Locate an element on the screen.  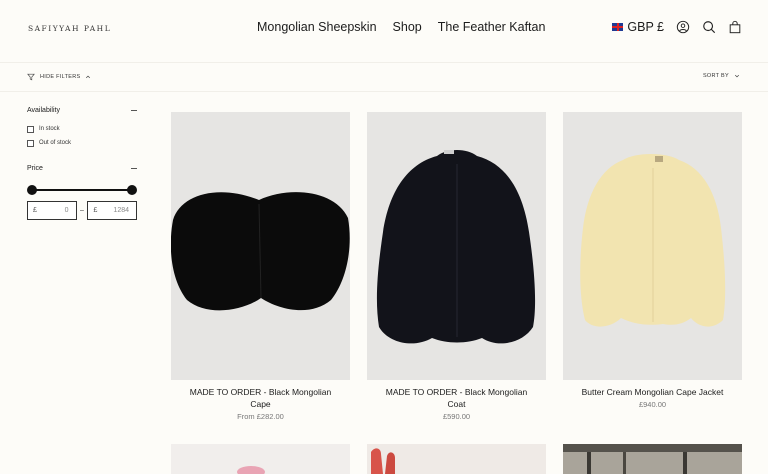
slider-max-handle is located at coordinates (132, 190).